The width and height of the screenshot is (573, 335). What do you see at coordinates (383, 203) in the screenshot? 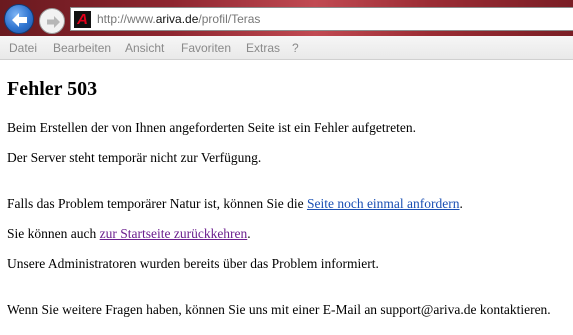
I see `retry-link: Seite noch einmal anfordern` at bounding box center [383, 203].